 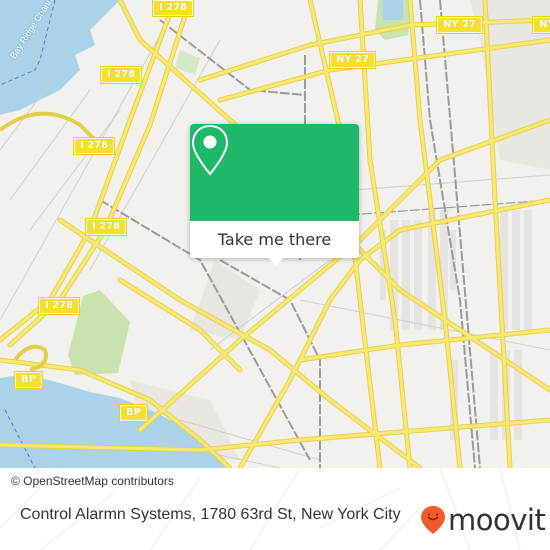 I want to click on popup-pointer, so click(x=276, y=261).